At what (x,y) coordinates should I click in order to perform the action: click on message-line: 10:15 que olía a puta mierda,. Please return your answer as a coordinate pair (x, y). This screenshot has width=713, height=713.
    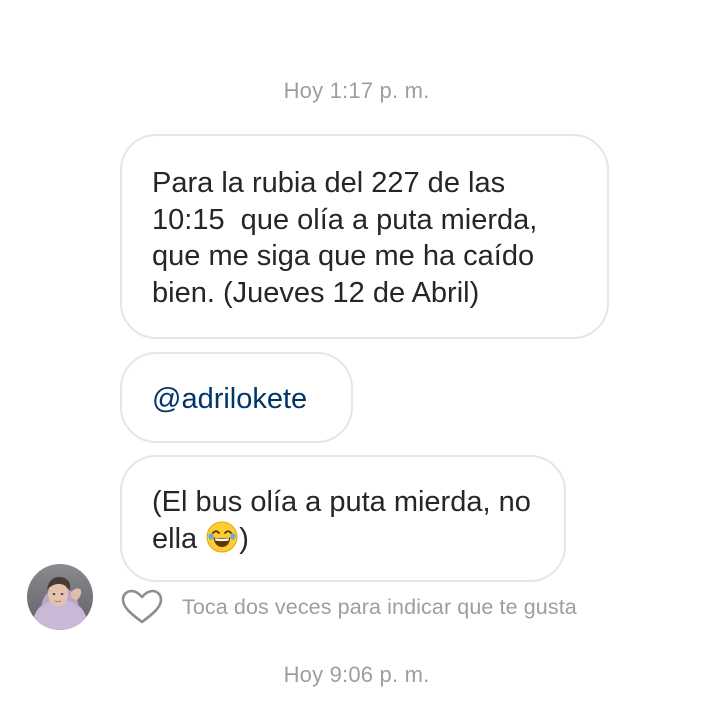
    Looking at the image, I should click on (345, 219).